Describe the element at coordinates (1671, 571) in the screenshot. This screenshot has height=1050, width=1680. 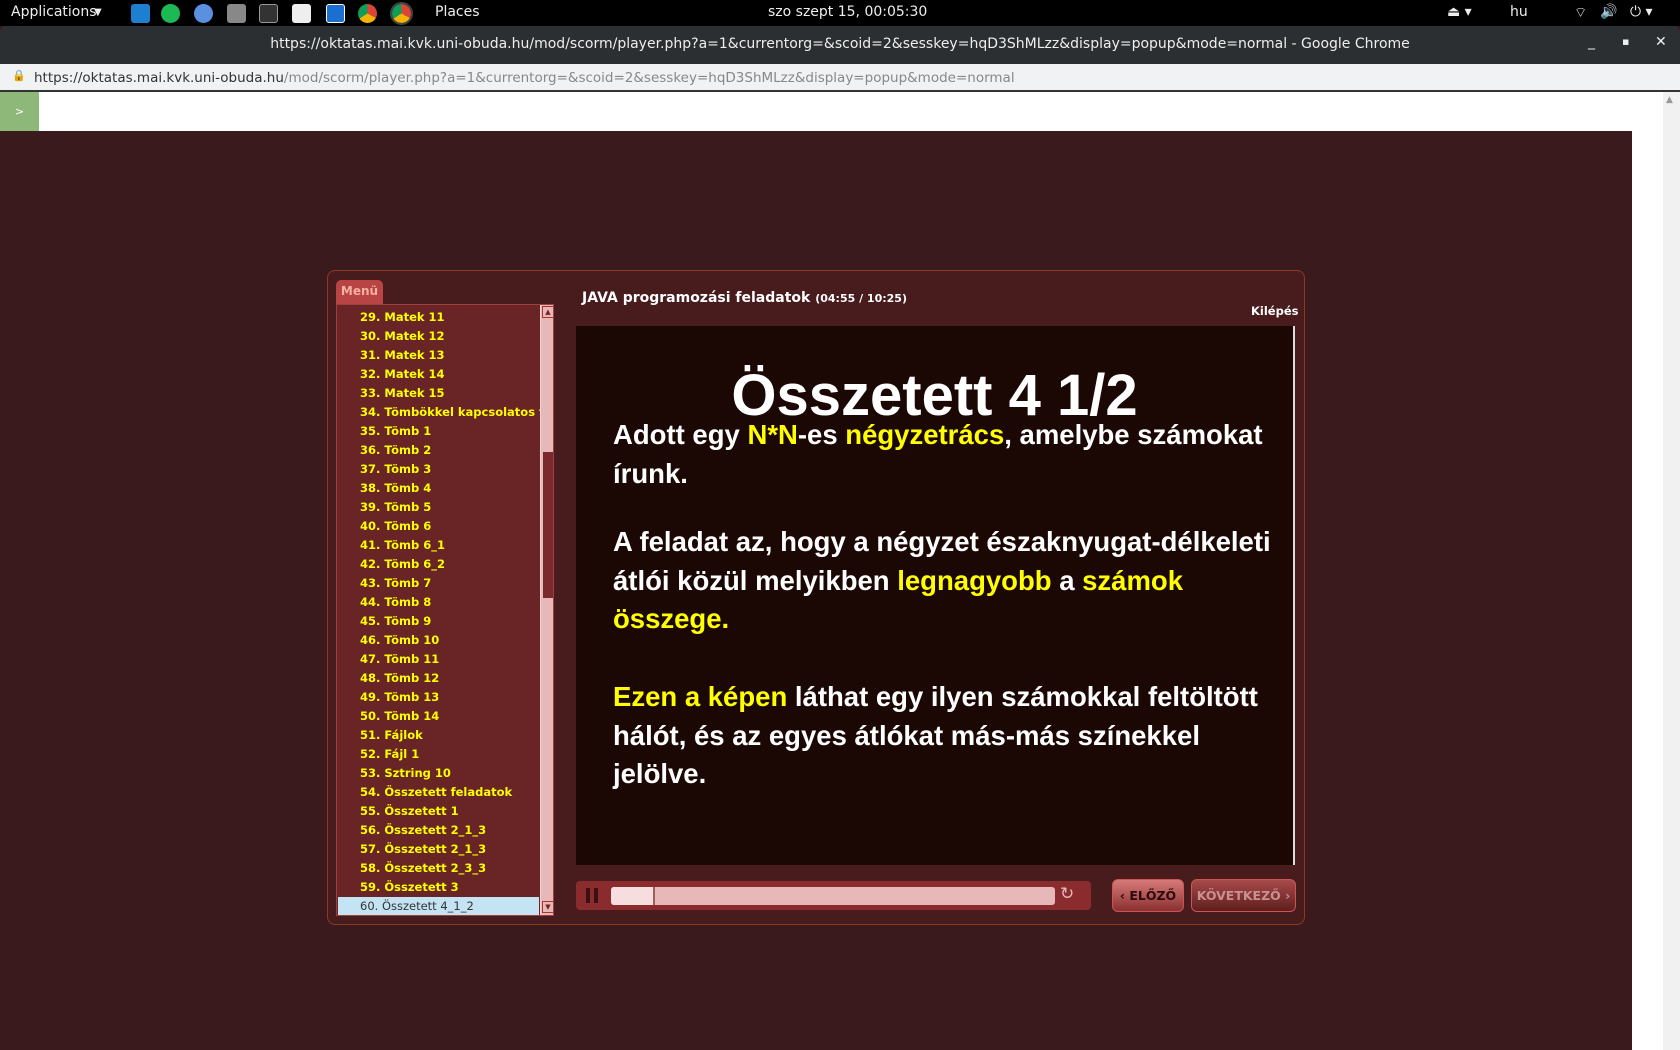
I see `page-scrollbar: ▲` at that location.